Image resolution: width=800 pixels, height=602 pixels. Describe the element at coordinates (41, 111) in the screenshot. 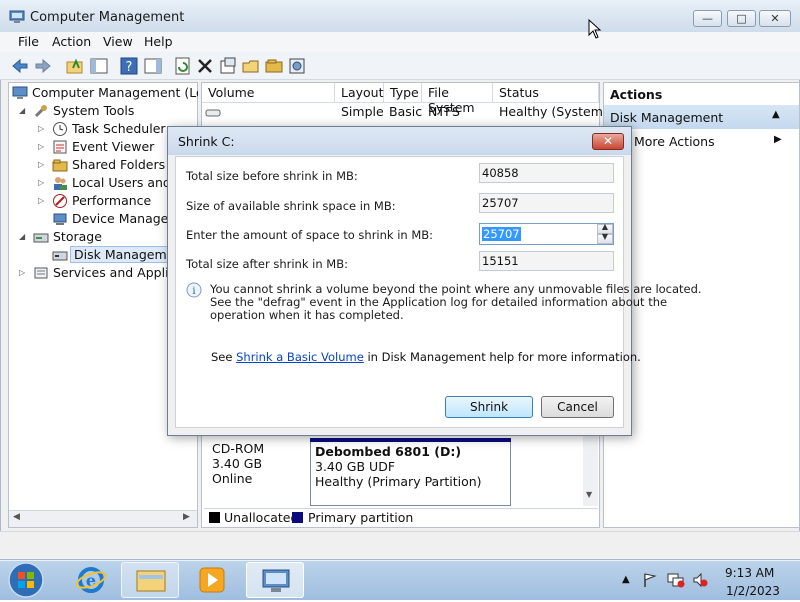

I see `tools-icon` at that location.